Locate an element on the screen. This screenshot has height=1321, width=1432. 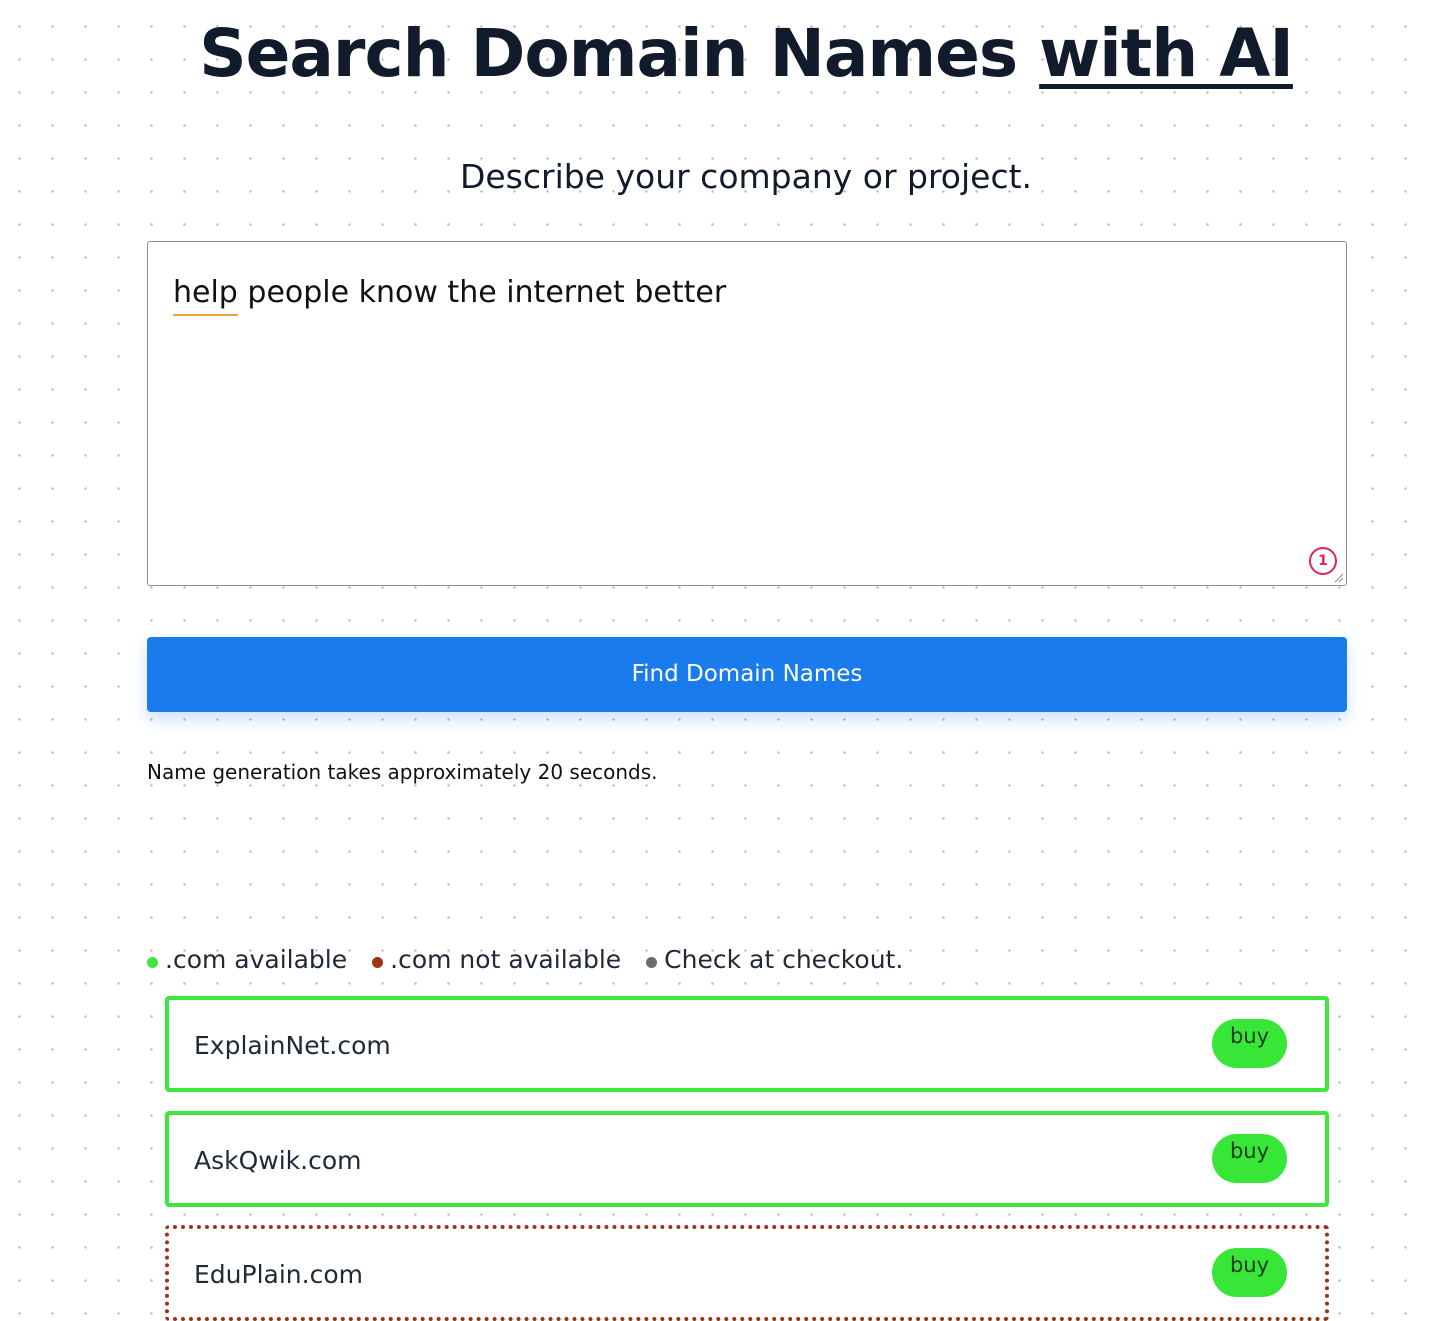
description-text-rest: people know the internet better is located at coordinates (482, 292).